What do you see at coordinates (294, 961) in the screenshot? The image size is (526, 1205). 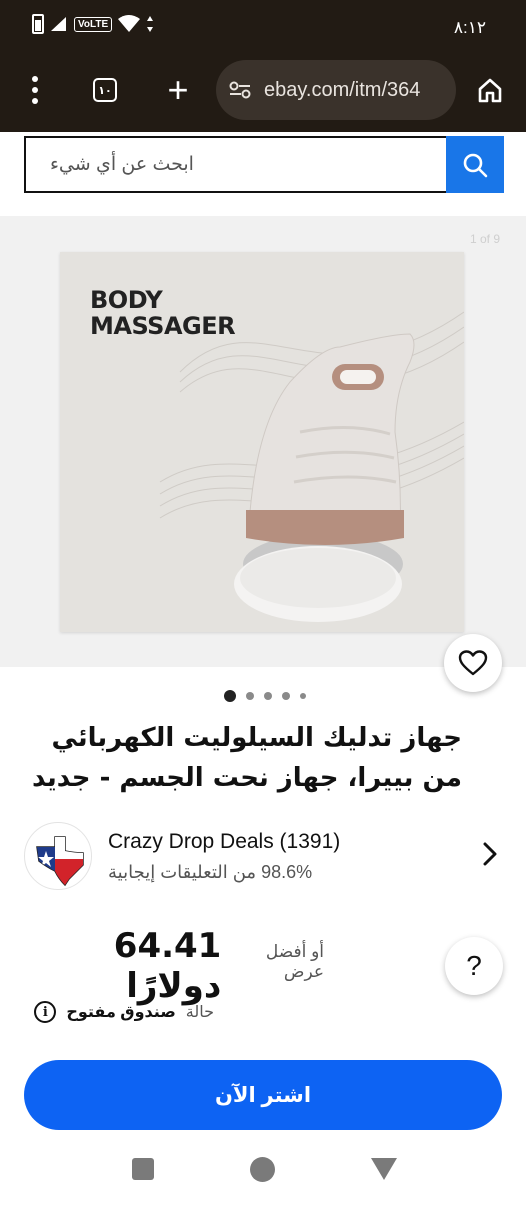 I see `best-offer-text: أو أفضل عرض` at bounding box center [294, 961].